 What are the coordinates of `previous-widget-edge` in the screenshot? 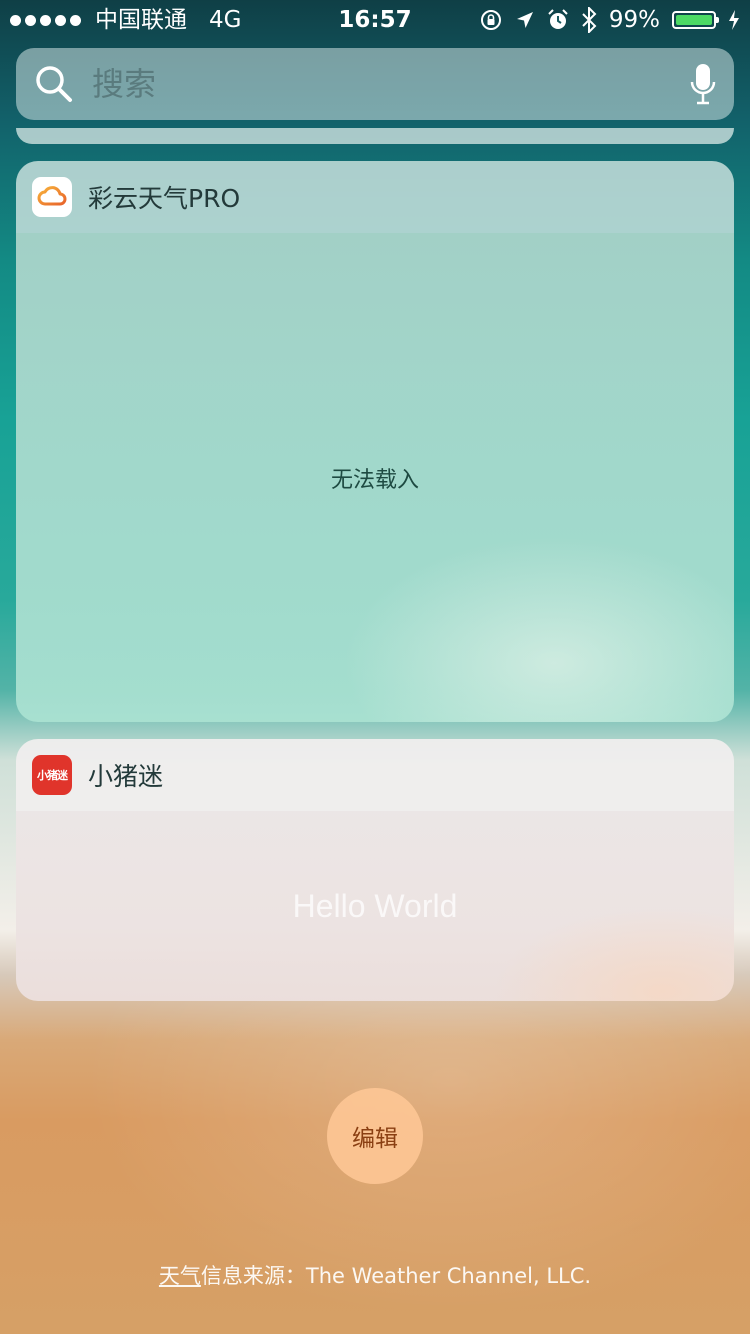 It's located at (375, 136).